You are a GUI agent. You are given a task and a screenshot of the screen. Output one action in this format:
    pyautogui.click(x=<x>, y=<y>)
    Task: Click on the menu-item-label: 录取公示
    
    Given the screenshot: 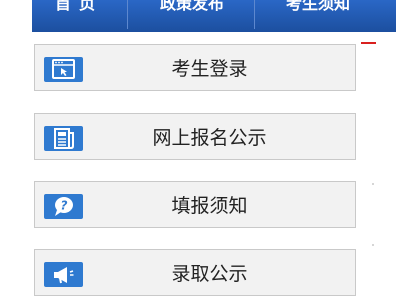 What is the action you would take?
    pyautogui.click(x=209, y=274)
    